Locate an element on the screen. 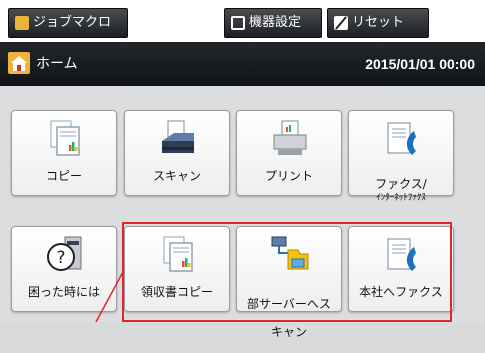 This screenshot has width=485, height=353. reset-label: リセット is located at coordinates (378, 22).